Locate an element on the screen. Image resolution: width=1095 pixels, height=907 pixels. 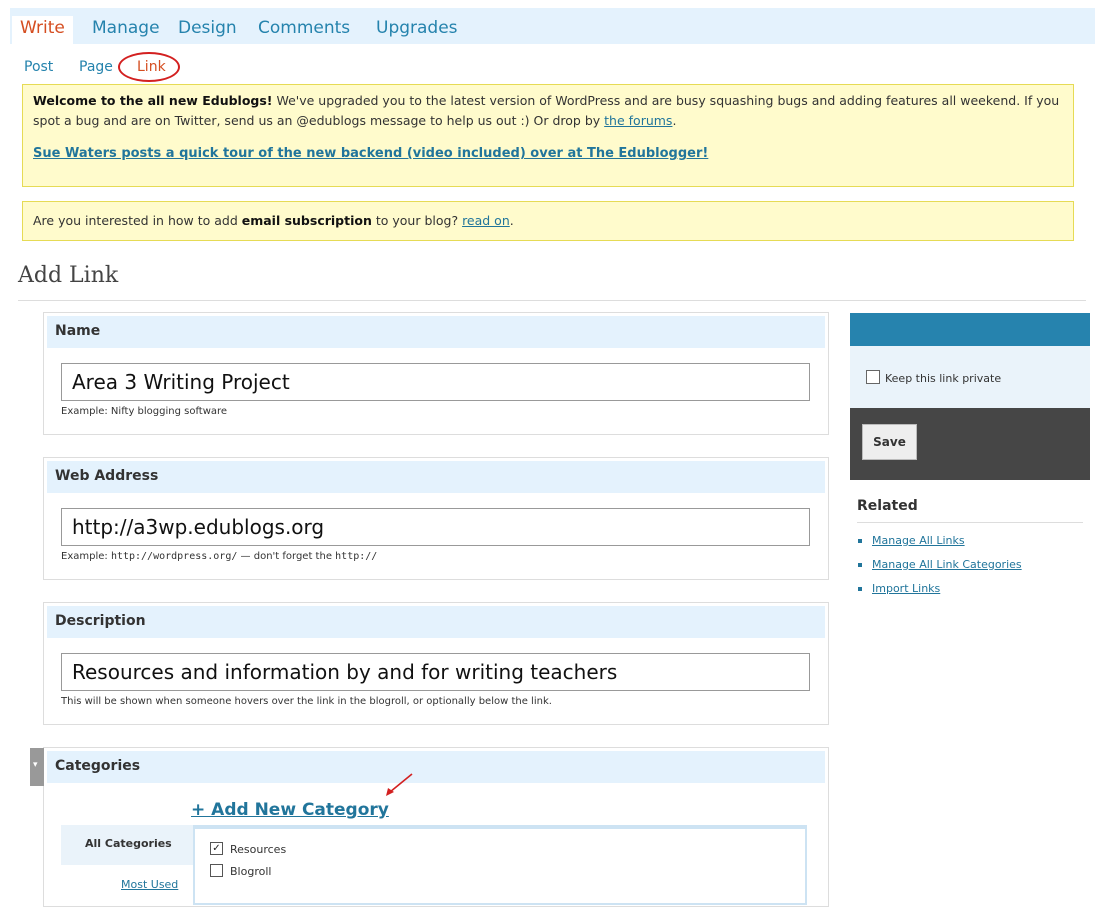
description-label: Description is located at coordinates (100, 621).